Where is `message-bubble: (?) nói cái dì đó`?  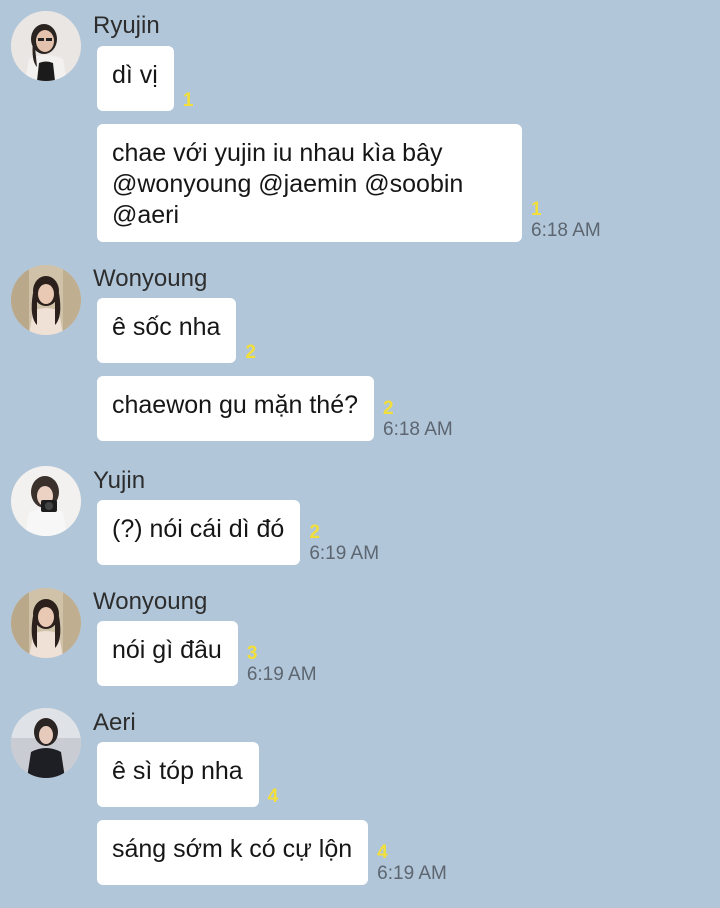 message-bubble: (?) nói cái dì đó is located at coordinates (199, 532).